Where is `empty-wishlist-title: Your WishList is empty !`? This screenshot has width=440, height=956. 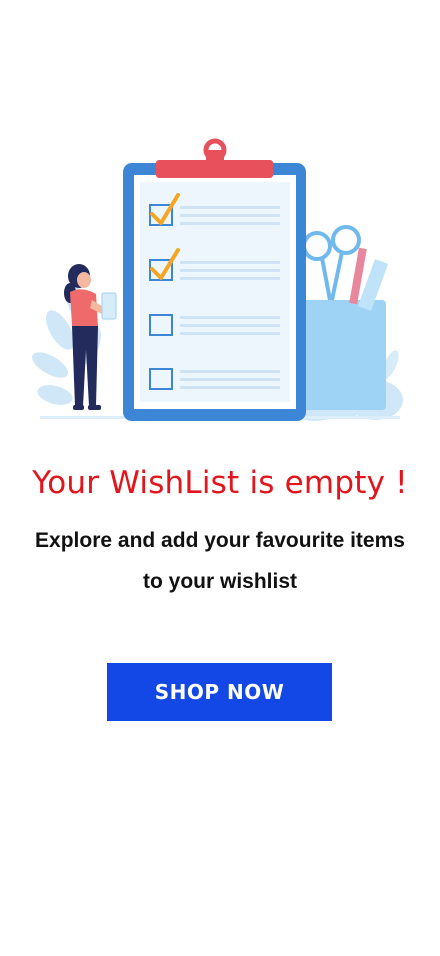 empty-wishlist-title: Your WishList is empty ! is located at coordinates (220, 483).